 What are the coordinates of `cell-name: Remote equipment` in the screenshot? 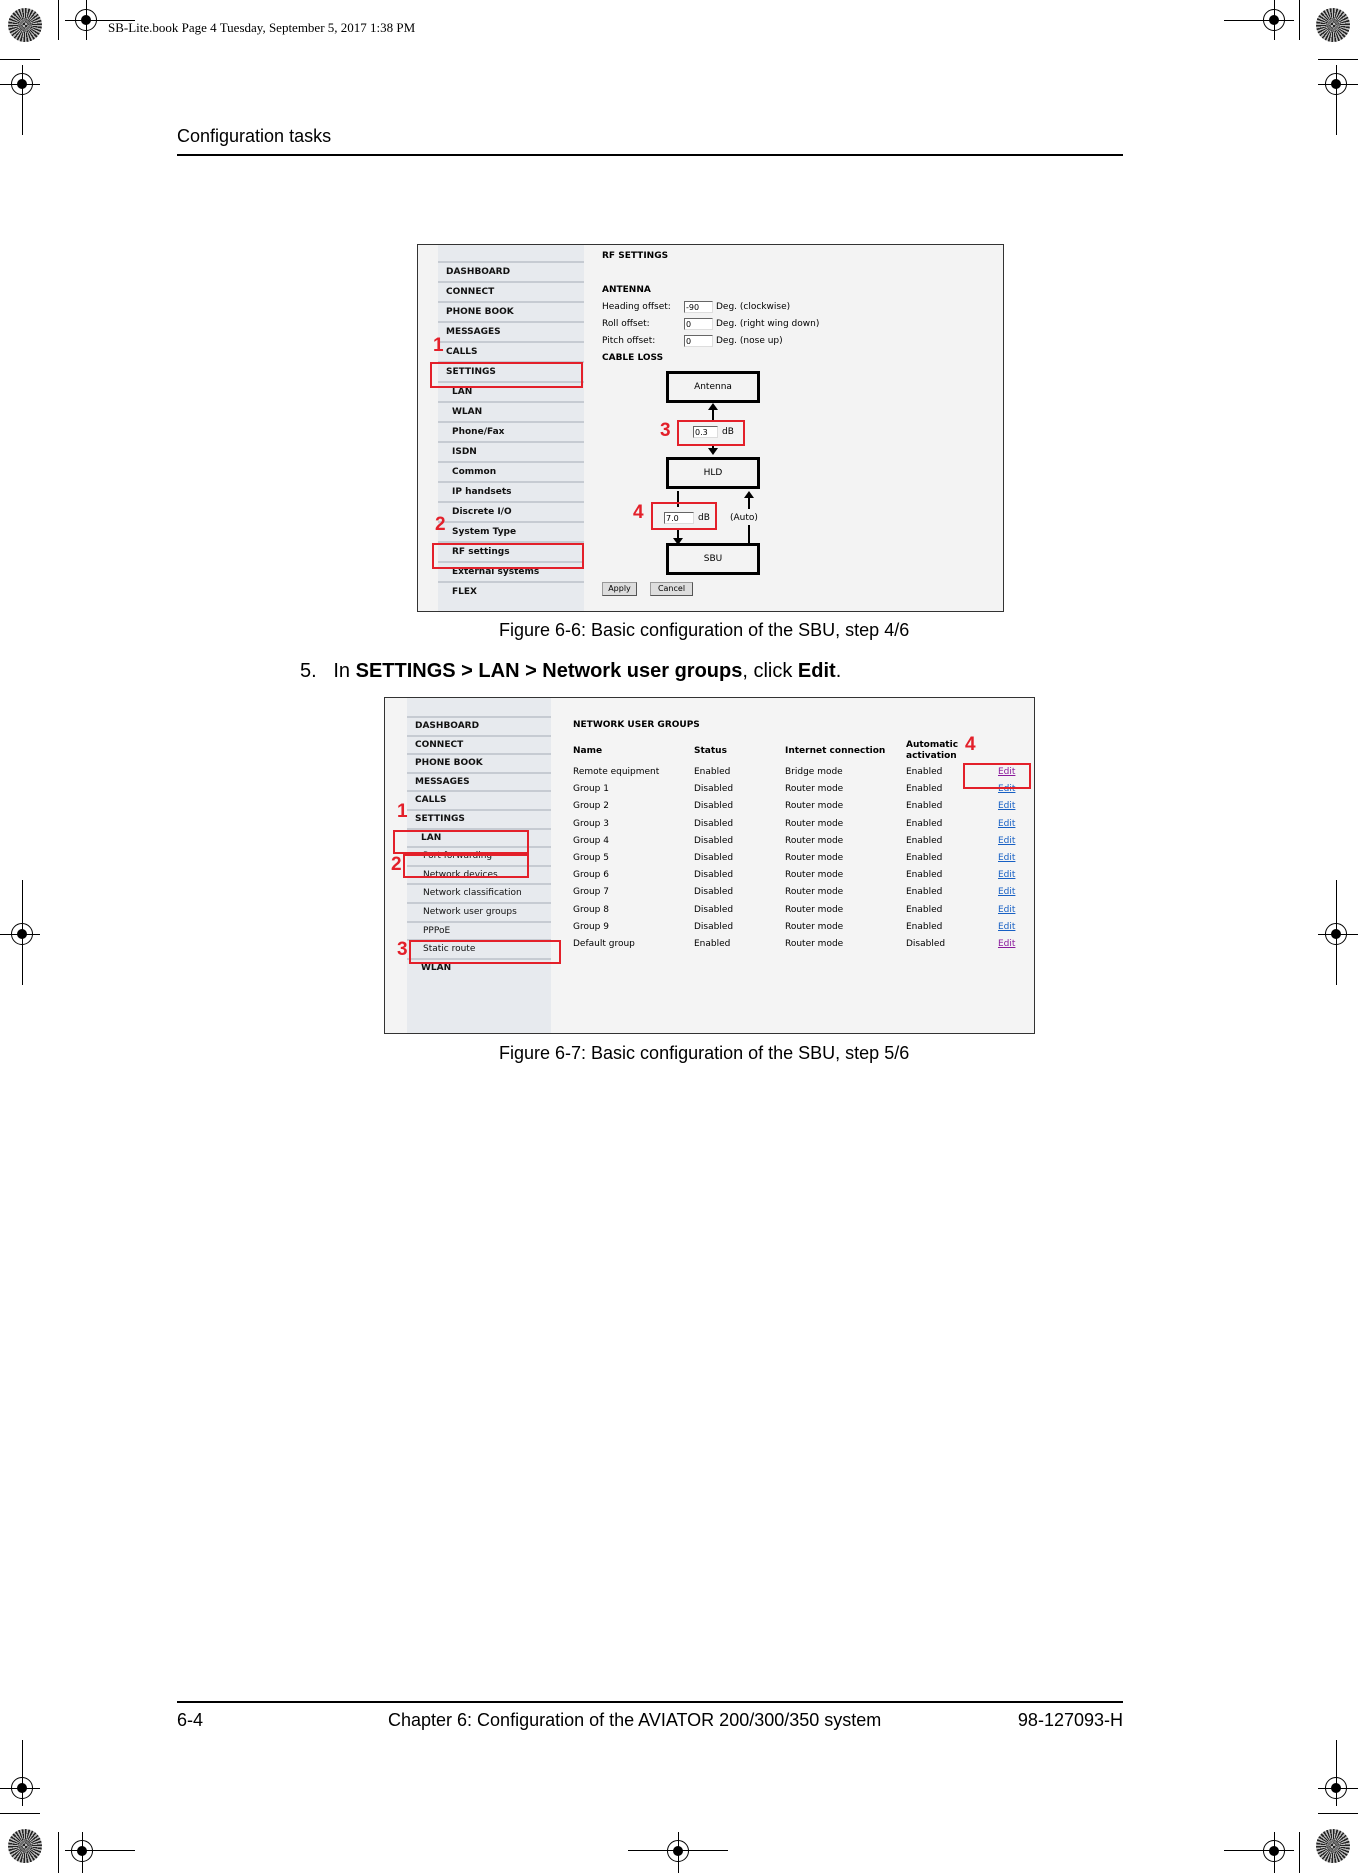 It's located at (616, 772).